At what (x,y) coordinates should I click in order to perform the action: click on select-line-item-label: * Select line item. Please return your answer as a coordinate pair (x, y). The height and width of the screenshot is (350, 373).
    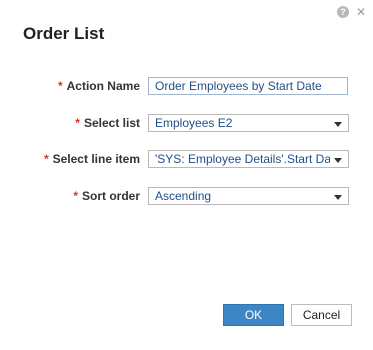
    Looking at the image, I should click on (92, 159).